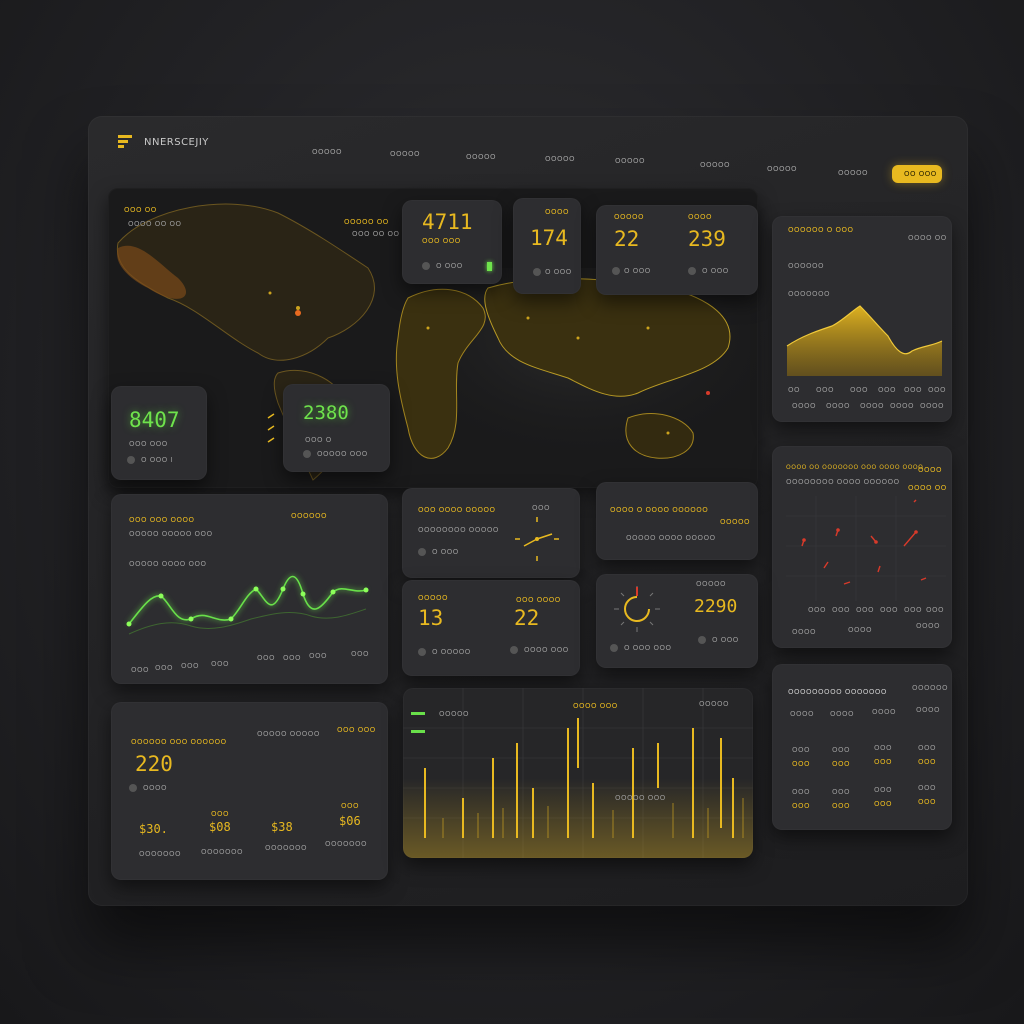  I want to click on line-title: OOO OOO OOOO, so click(162, 520).